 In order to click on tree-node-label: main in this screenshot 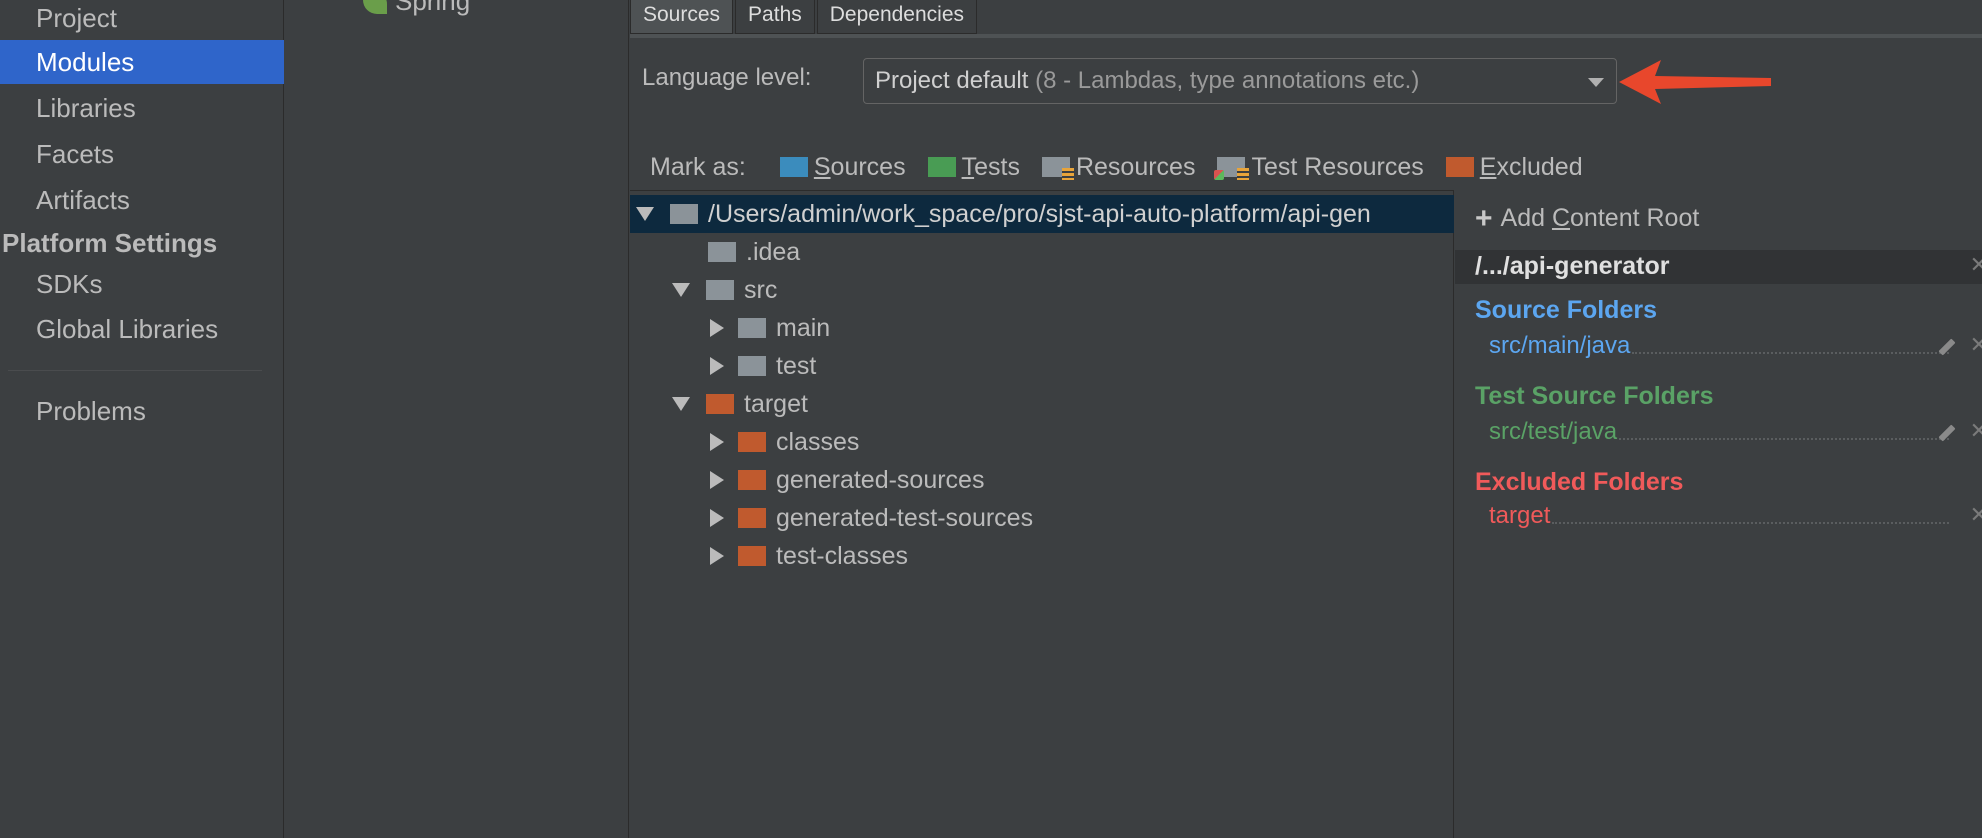, I will do `click(803, 327)`.